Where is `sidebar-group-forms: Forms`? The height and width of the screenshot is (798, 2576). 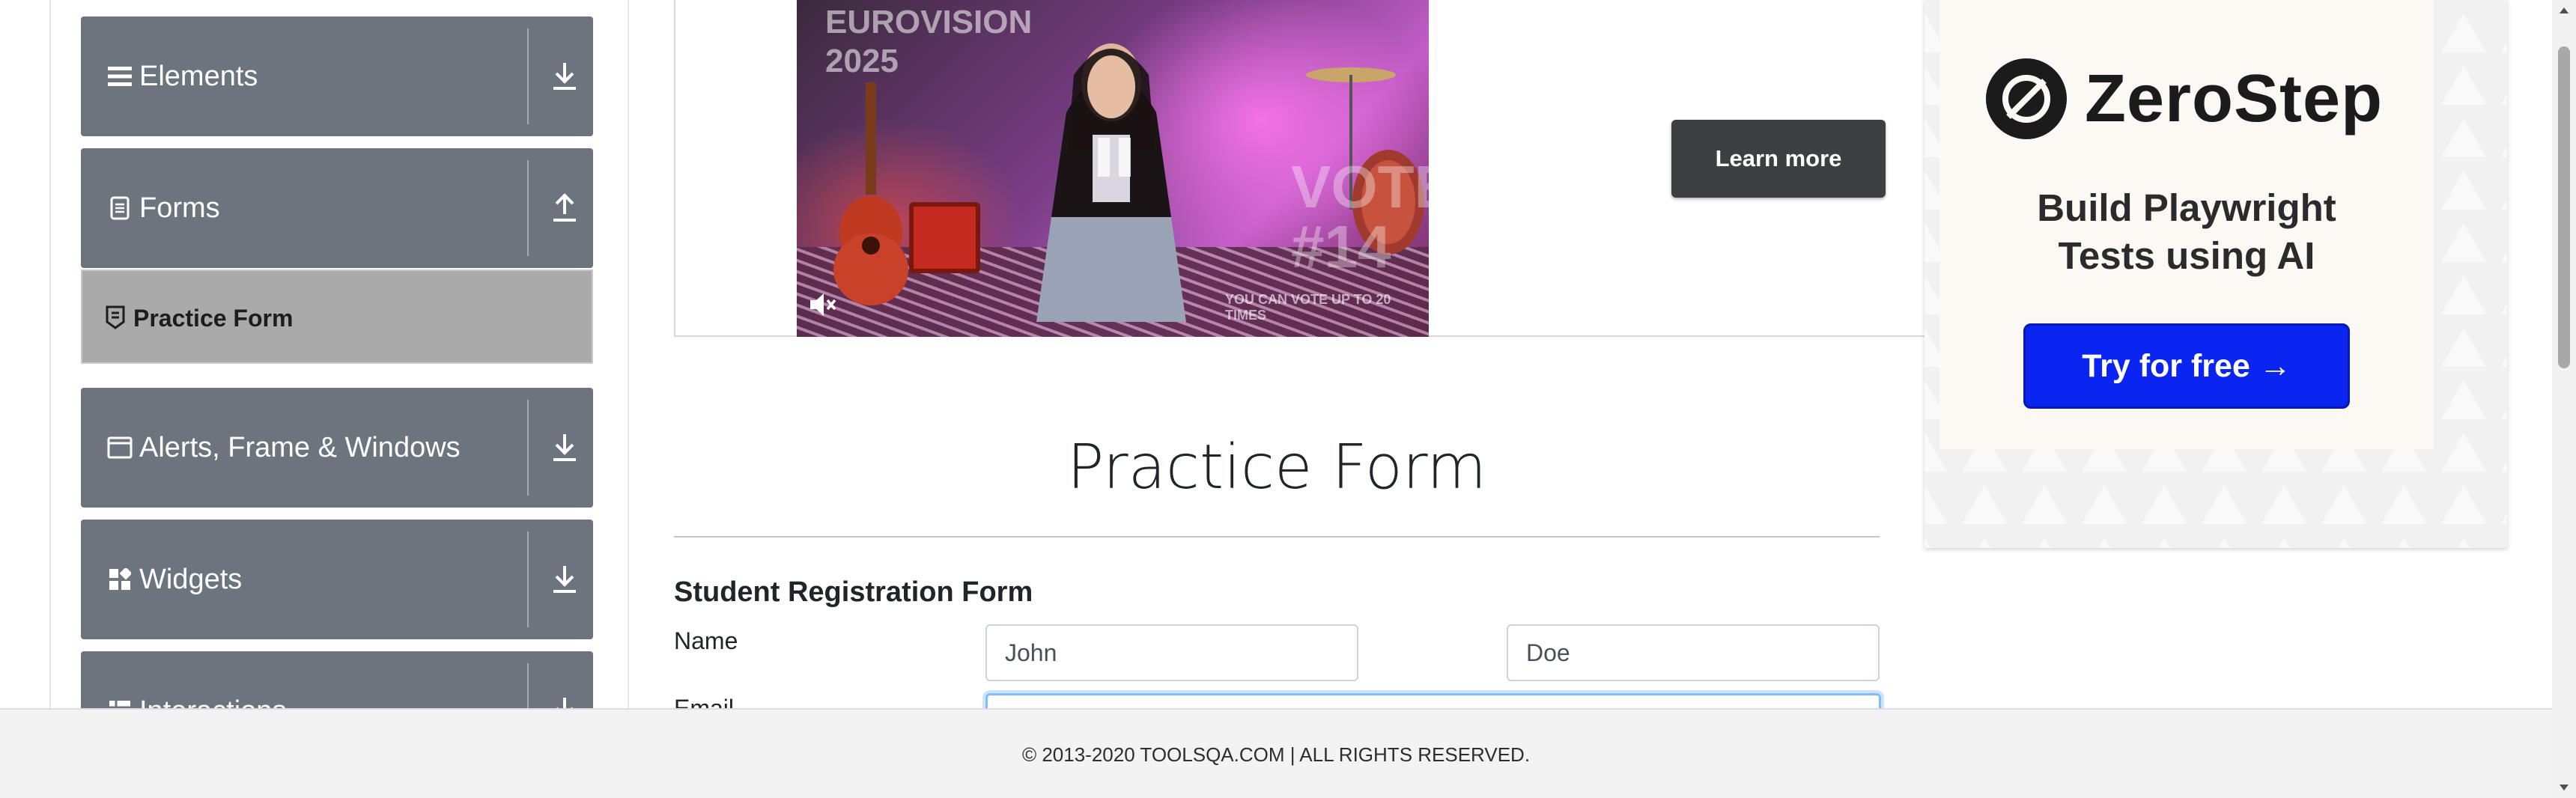 sidebar-group-forms: Forms is located at coordinates (337, 208).